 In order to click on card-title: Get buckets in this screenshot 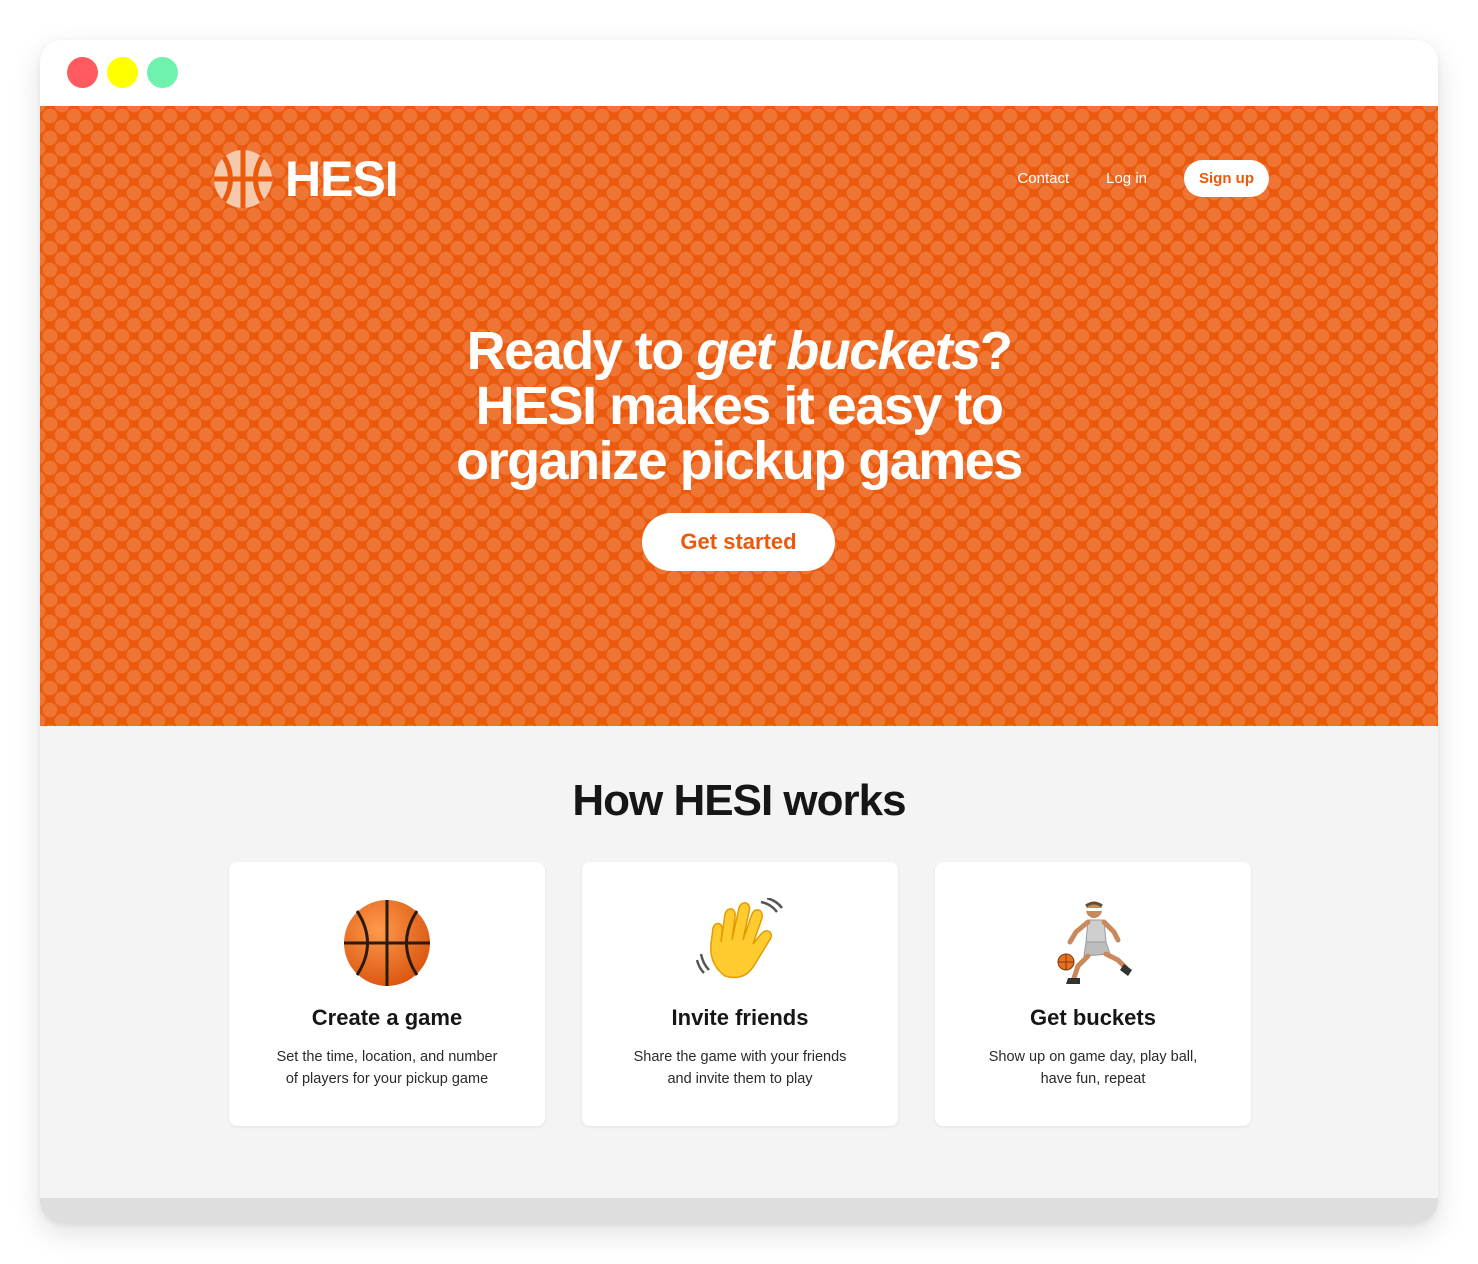, I will do `click(1093, 1017)`.